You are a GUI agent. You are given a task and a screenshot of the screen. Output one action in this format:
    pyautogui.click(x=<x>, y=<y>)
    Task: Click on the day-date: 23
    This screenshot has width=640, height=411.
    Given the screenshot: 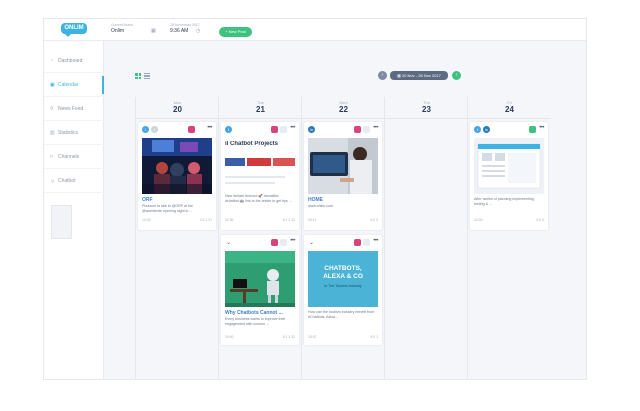 What is the action you would take?
    pyautogui.click(x=426, y=109)
    